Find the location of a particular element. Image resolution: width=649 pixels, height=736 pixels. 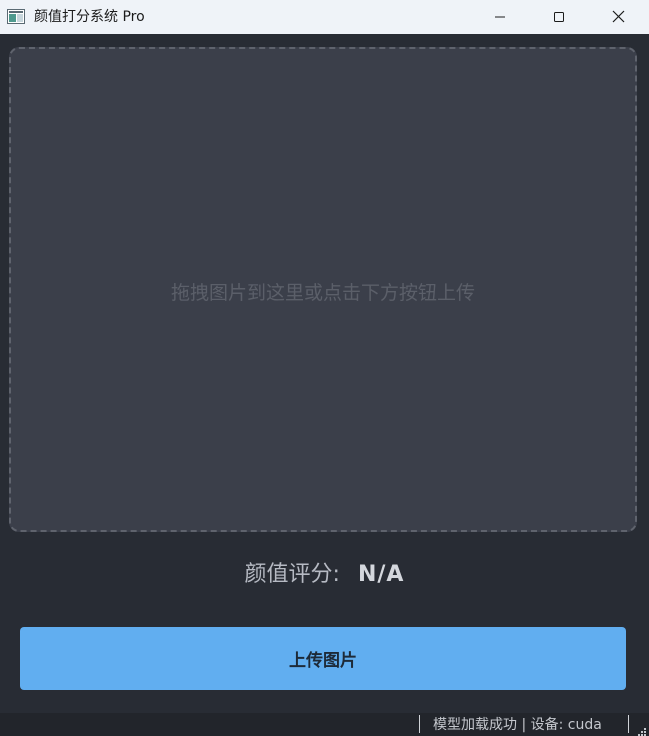

maximize-button is located at coordinates (559, 17).